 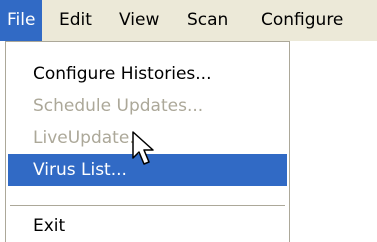 I want to click on arrow-pointer-icon, so click(x=143, y=148).